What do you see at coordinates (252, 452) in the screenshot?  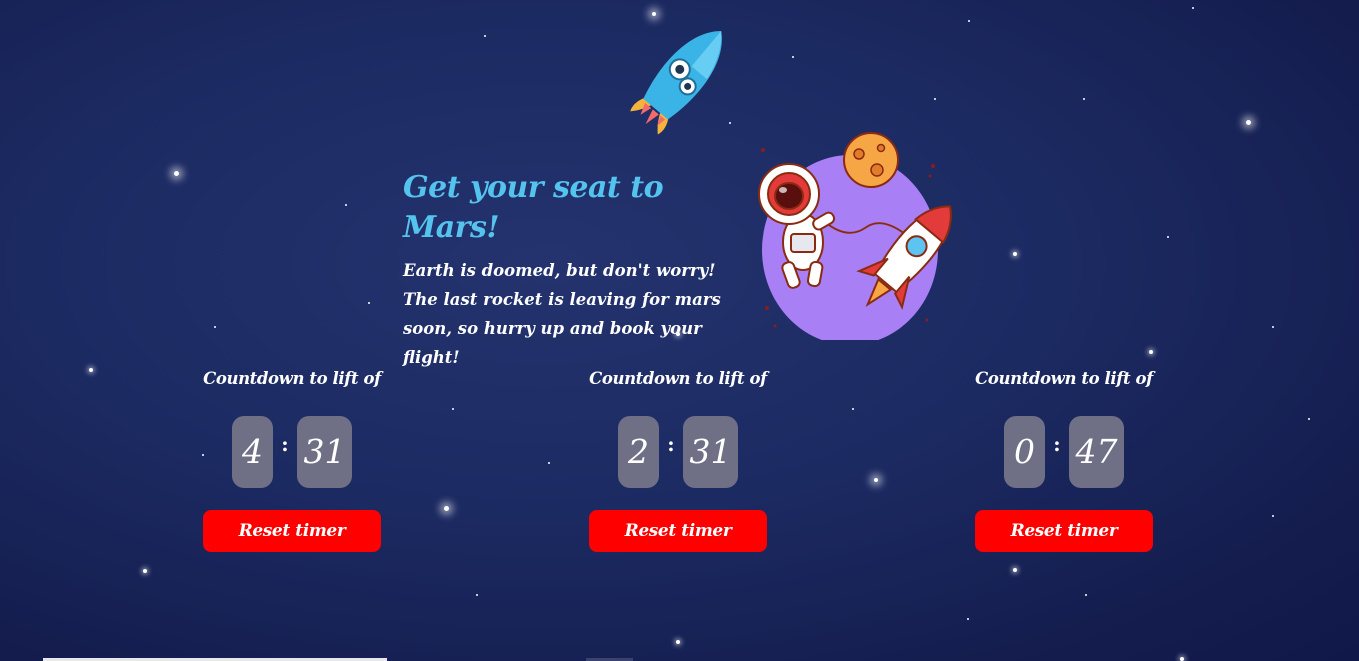 I see `minutes-box: 4` at bounding box center [252, 452].